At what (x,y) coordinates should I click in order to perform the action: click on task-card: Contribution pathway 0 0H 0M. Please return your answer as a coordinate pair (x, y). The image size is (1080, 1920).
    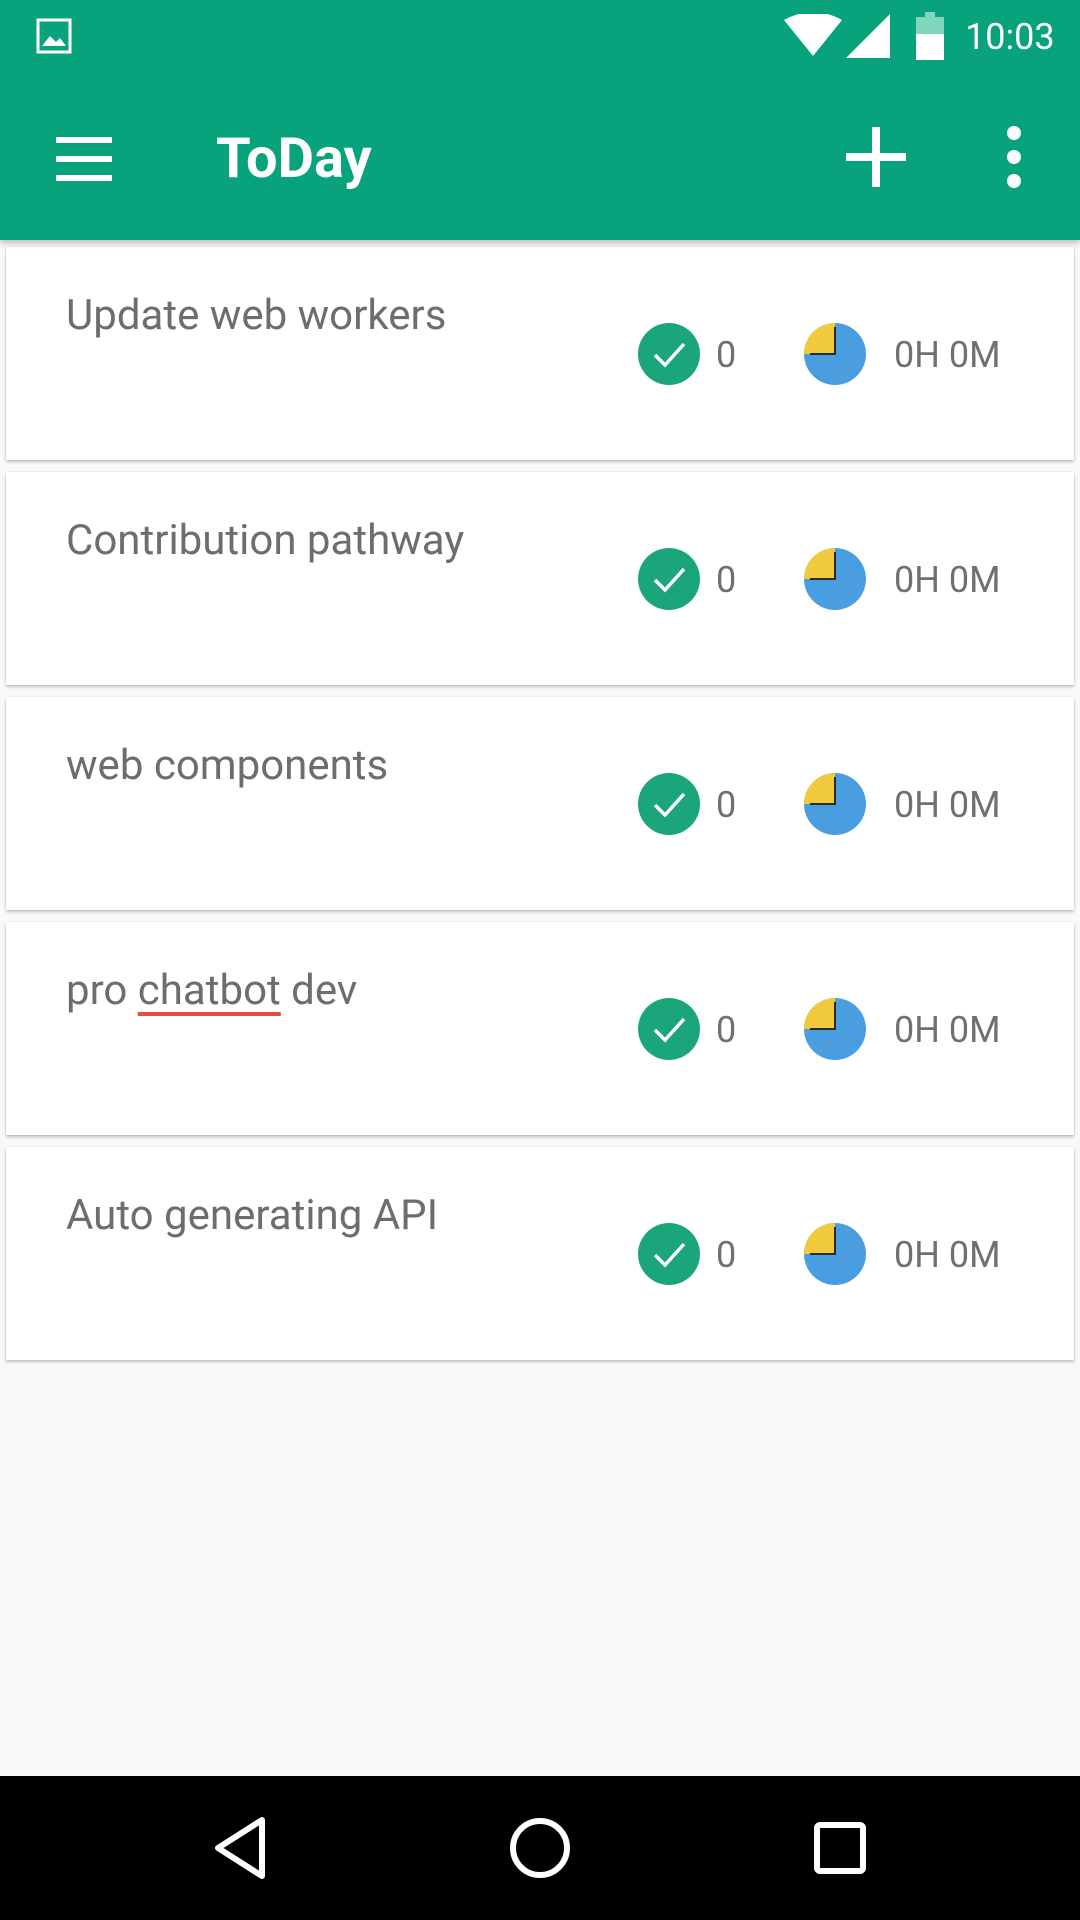
    Looking at the image, I should click on (540, 578).